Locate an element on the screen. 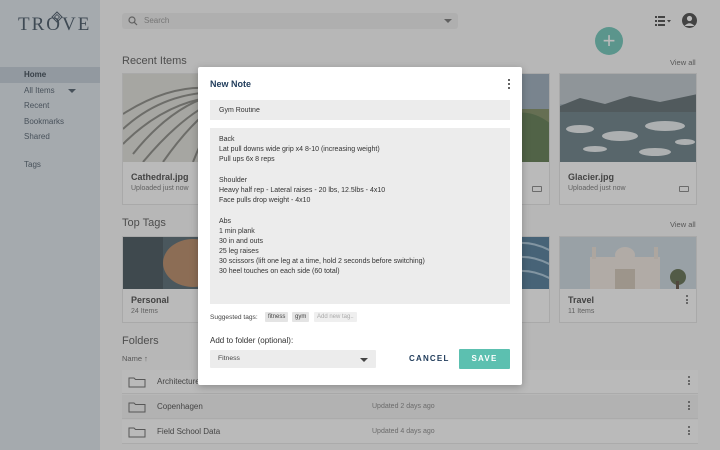  suggested-tag-chip: fitness is located at coordinates (277, 317).